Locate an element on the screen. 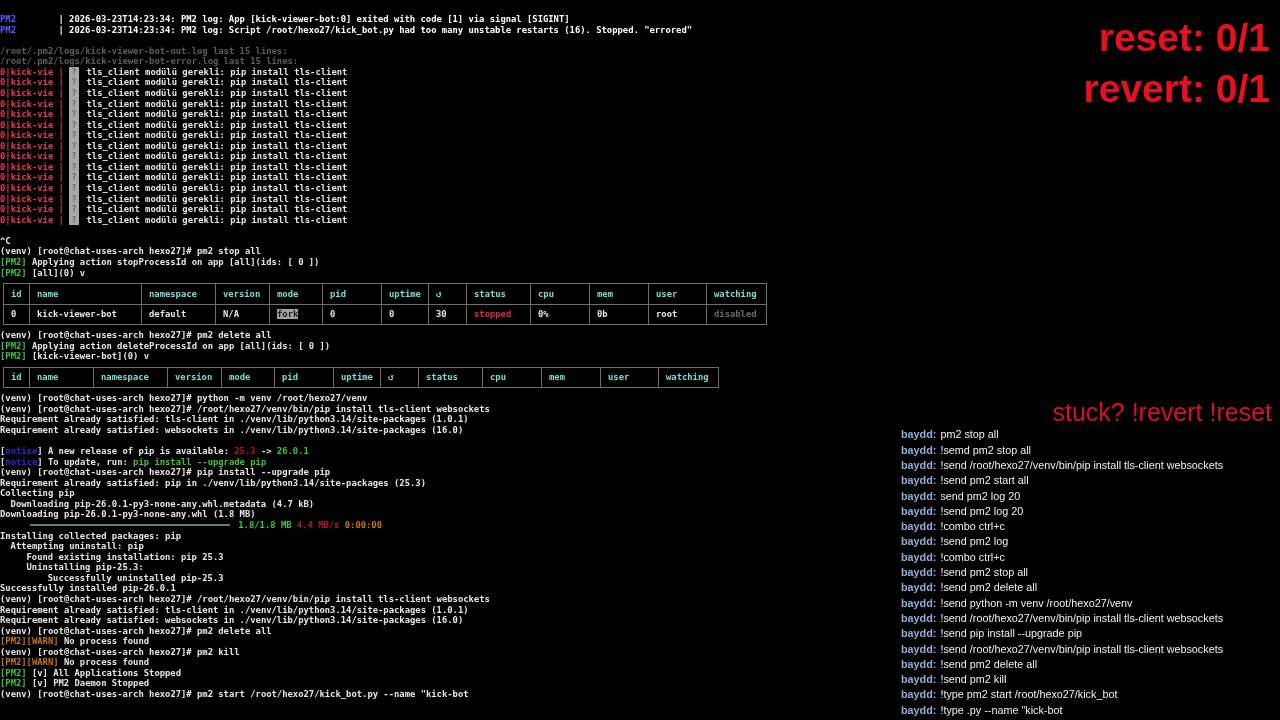 This screenshot has width=1280, height=720. terminal-text: (venv) [root@chat-uses-arch hexo27]# pm2 start /root/hexo27/kick_bot.py --name "kick-bot is located at coordinates (234, 694).